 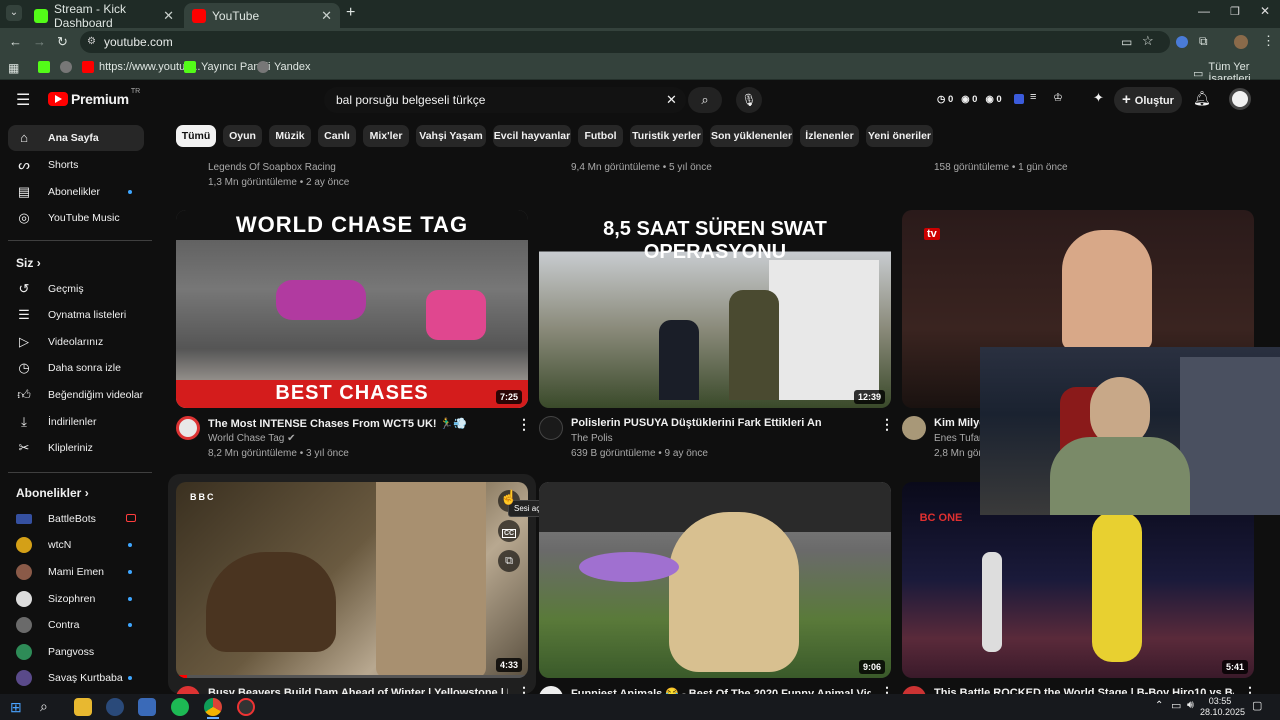 What do you see at coordinates (76, 192) in the screenshot?
I see `sidebar-item-subscriptions: ▤ Abonelikler` at bounding box center [76, 192].